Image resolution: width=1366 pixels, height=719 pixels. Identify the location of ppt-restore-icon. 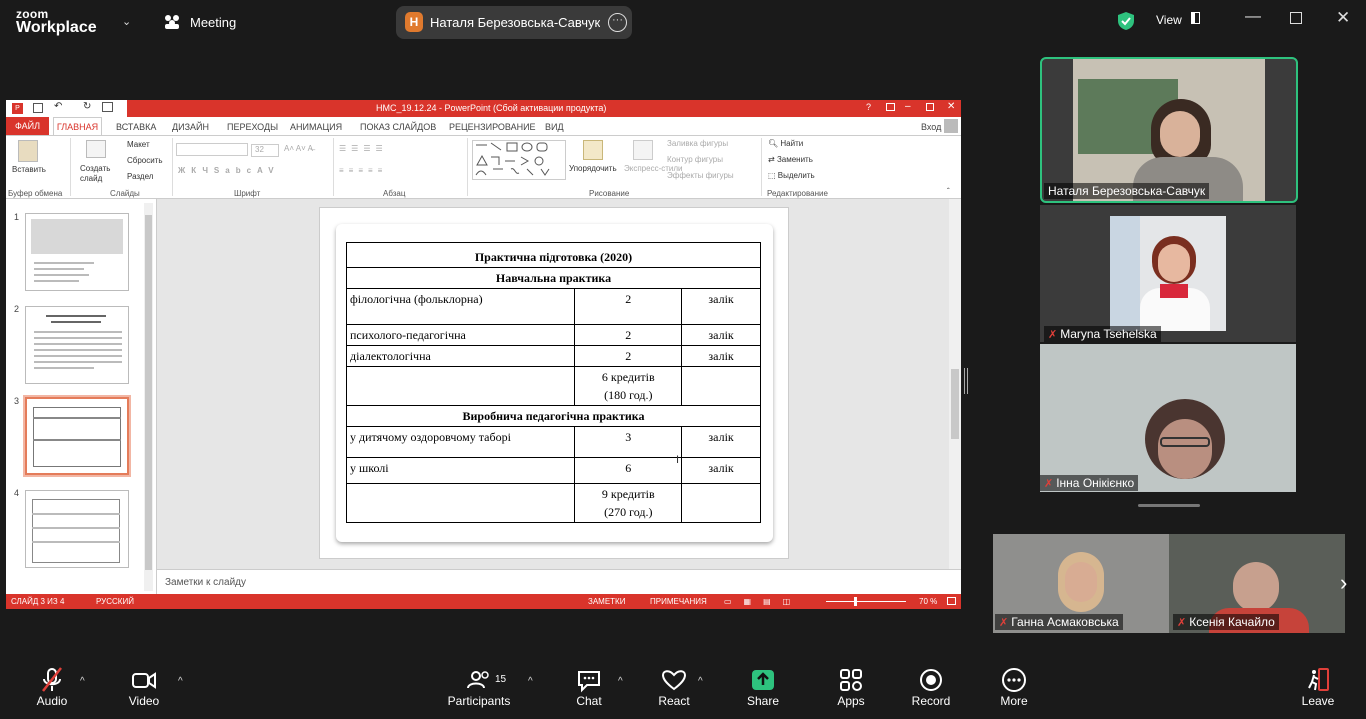
(930, 107).